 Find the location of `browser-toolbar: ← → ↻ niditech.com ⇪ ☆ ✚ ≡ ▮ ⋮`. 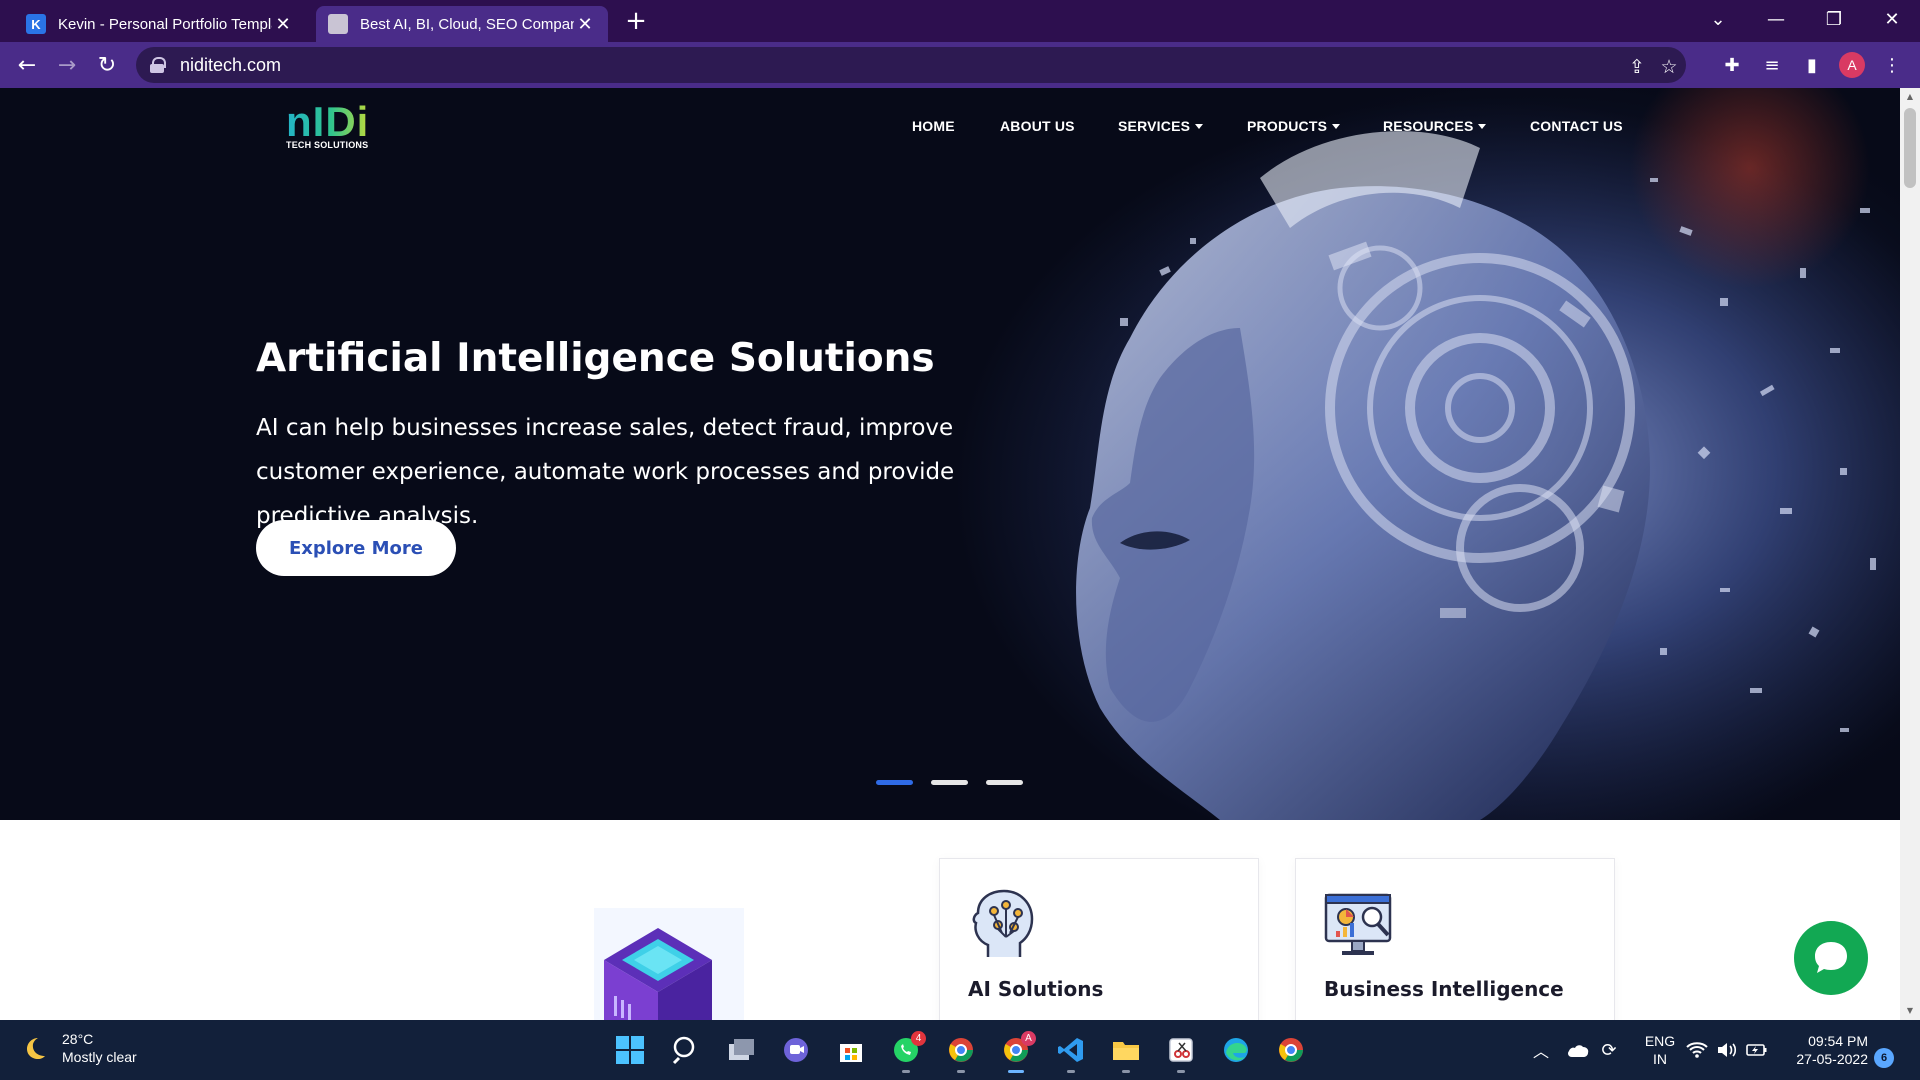

browser-toolbar: ← → ↻ niditech.com ⇪ ☆ ✚ ≡ ▮ ⋮ is located at coordinates (960, 65).